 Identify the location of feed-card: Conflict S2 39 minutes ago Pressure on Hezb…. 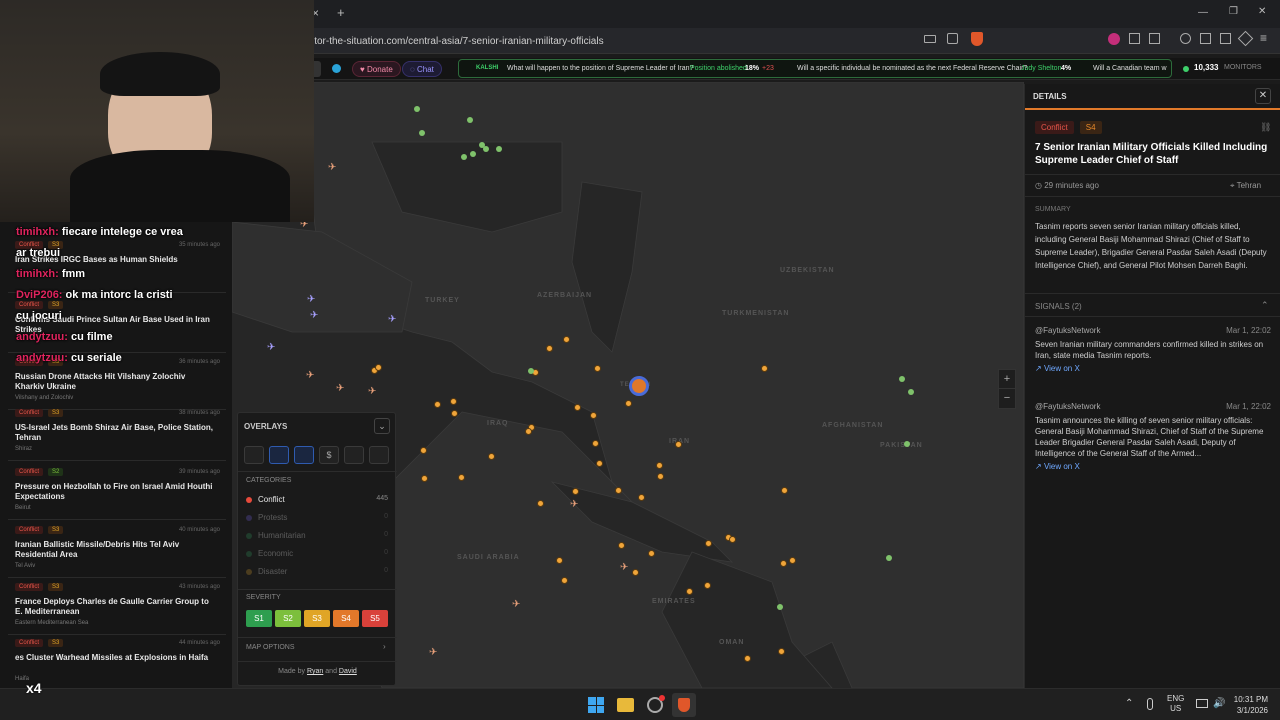
(117, 492).